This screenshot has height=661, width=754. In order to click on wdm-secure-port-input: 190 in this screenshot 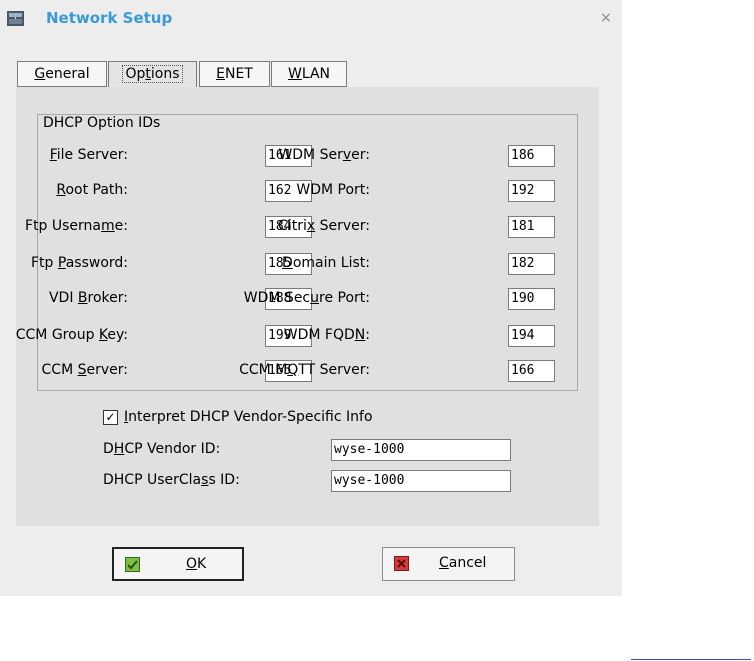, I will do `click(531, 299)`.